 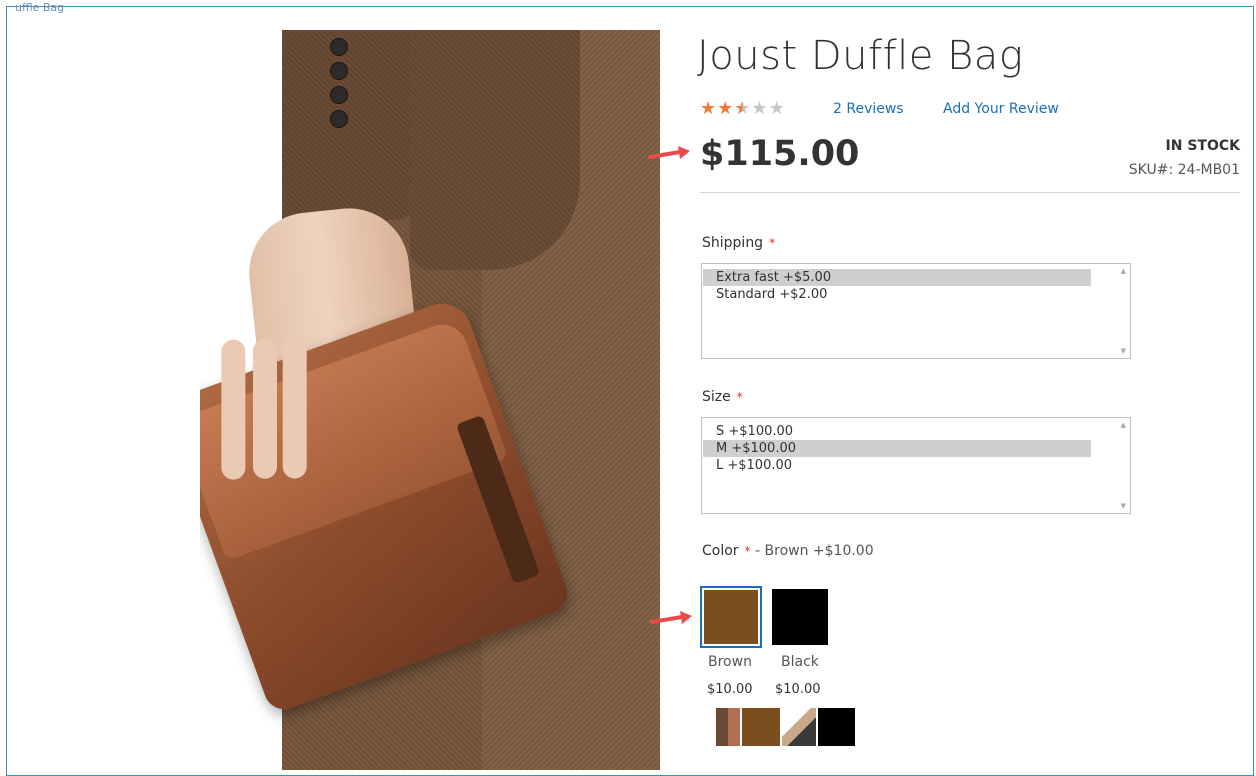 What do you see at coordinates (731, 617) in the screenshot?
I see `color-swatch-brown` at bounding box center [731, 617].